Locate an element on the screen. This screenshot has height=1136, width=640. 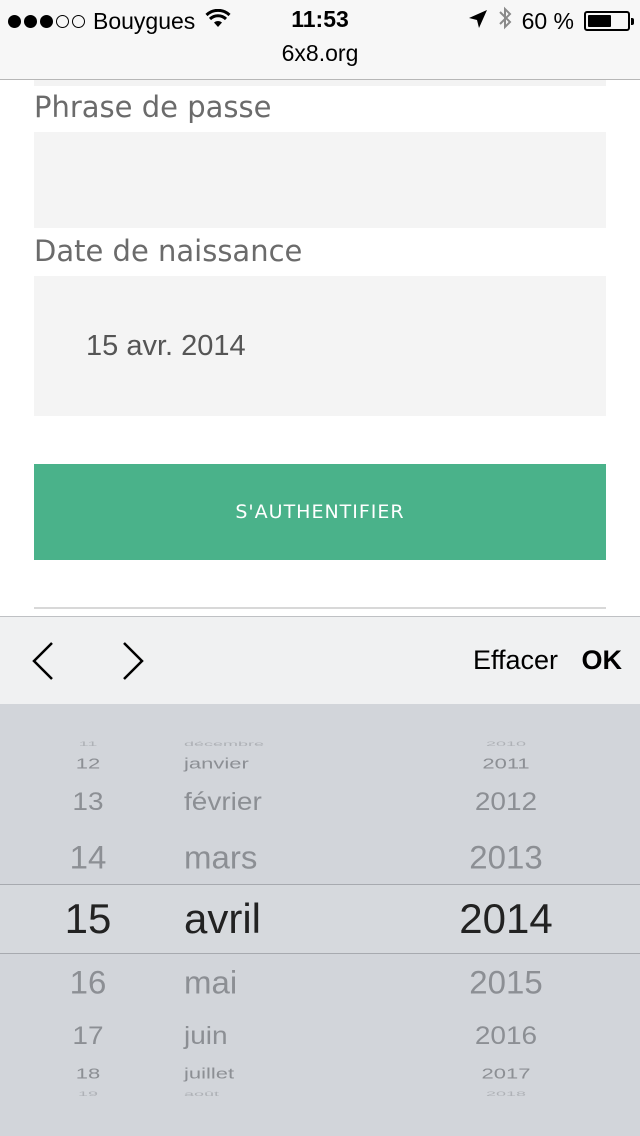
picker-year-item: 2011 is located at coordinates (506, 764).